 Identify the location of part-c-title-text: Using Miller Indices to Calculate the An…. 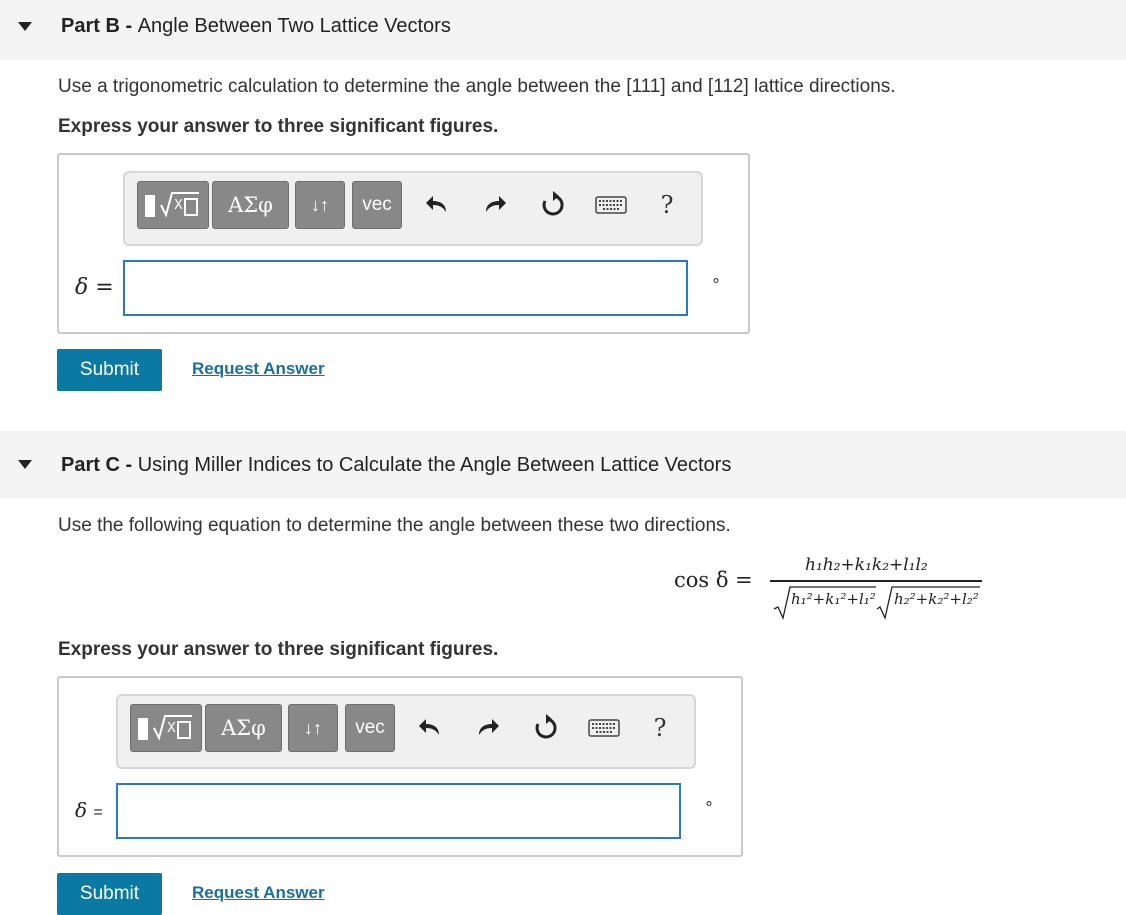
(434, 465).